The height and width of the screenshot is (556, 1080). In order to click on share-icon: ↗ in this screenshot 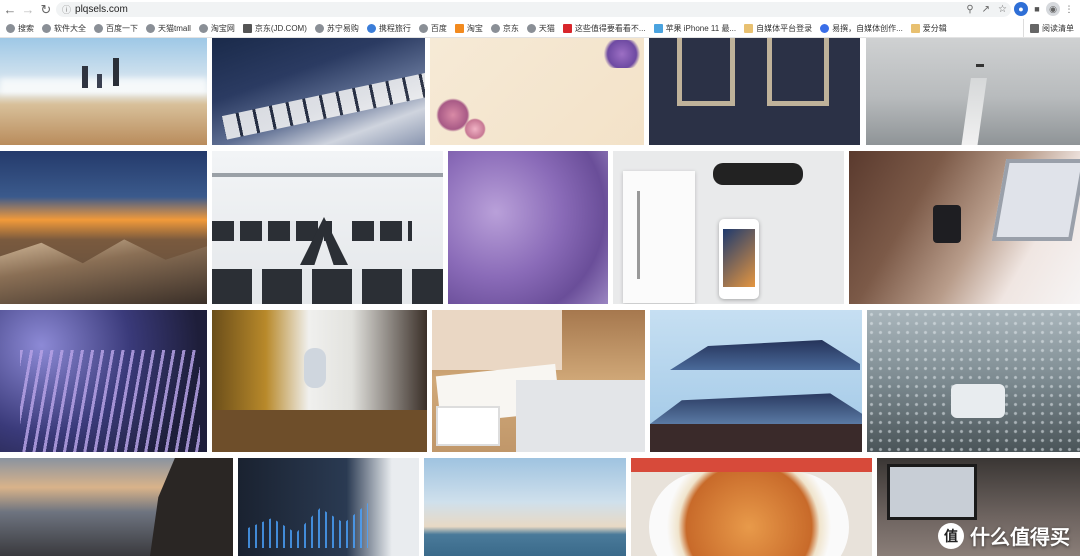, I will do `click(986, 9)`.